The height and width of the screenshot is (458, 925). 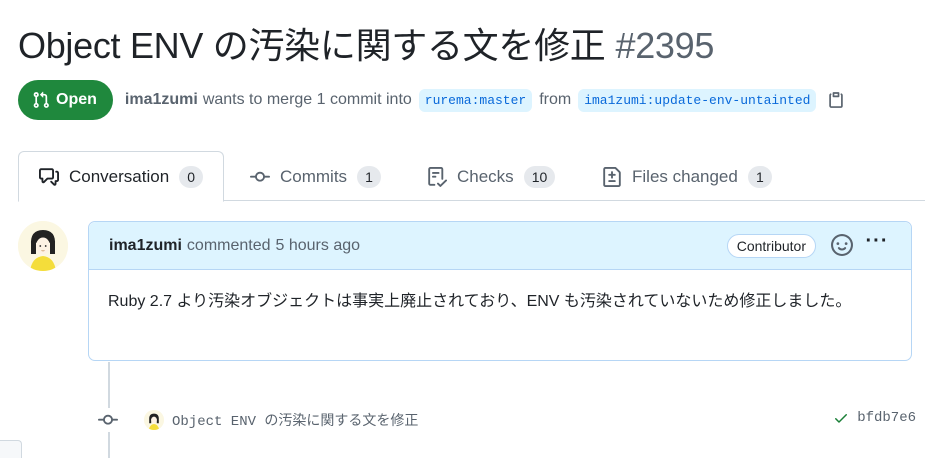 I want to click on git-commit-timeline-icon, so click(x=108, y=420).